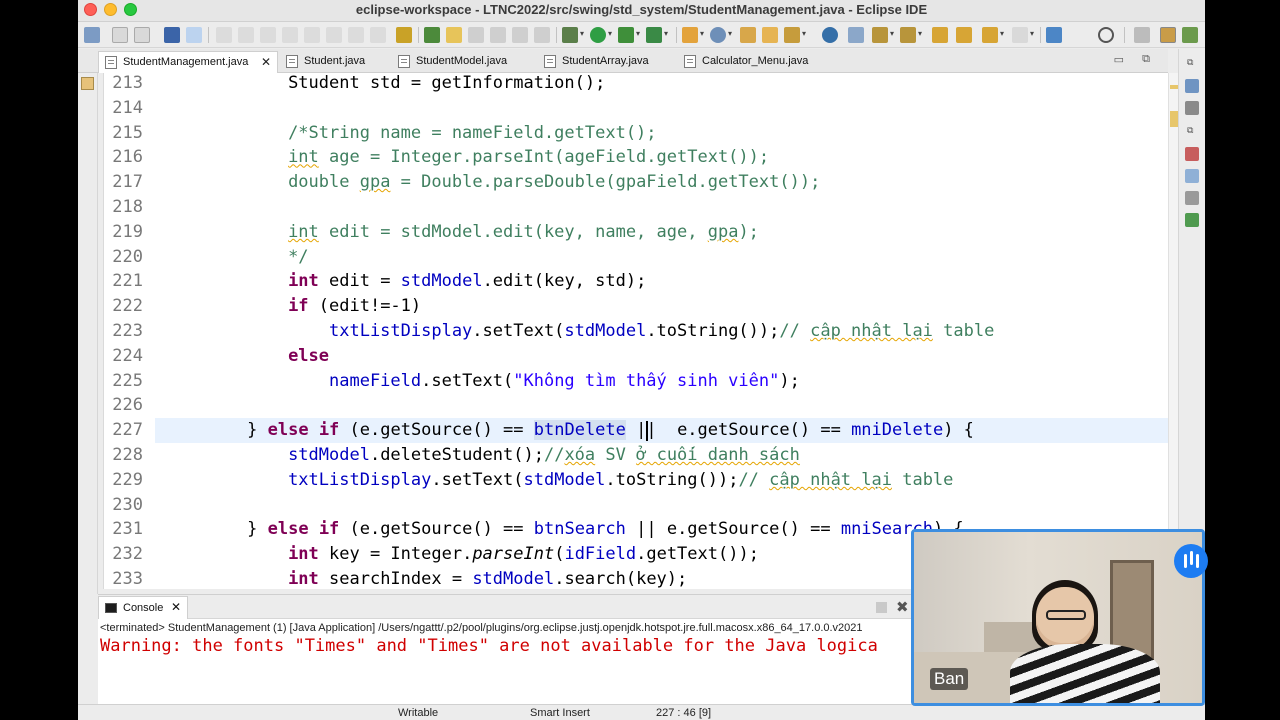  I want to click on forward-icon, so click(1020, 35).